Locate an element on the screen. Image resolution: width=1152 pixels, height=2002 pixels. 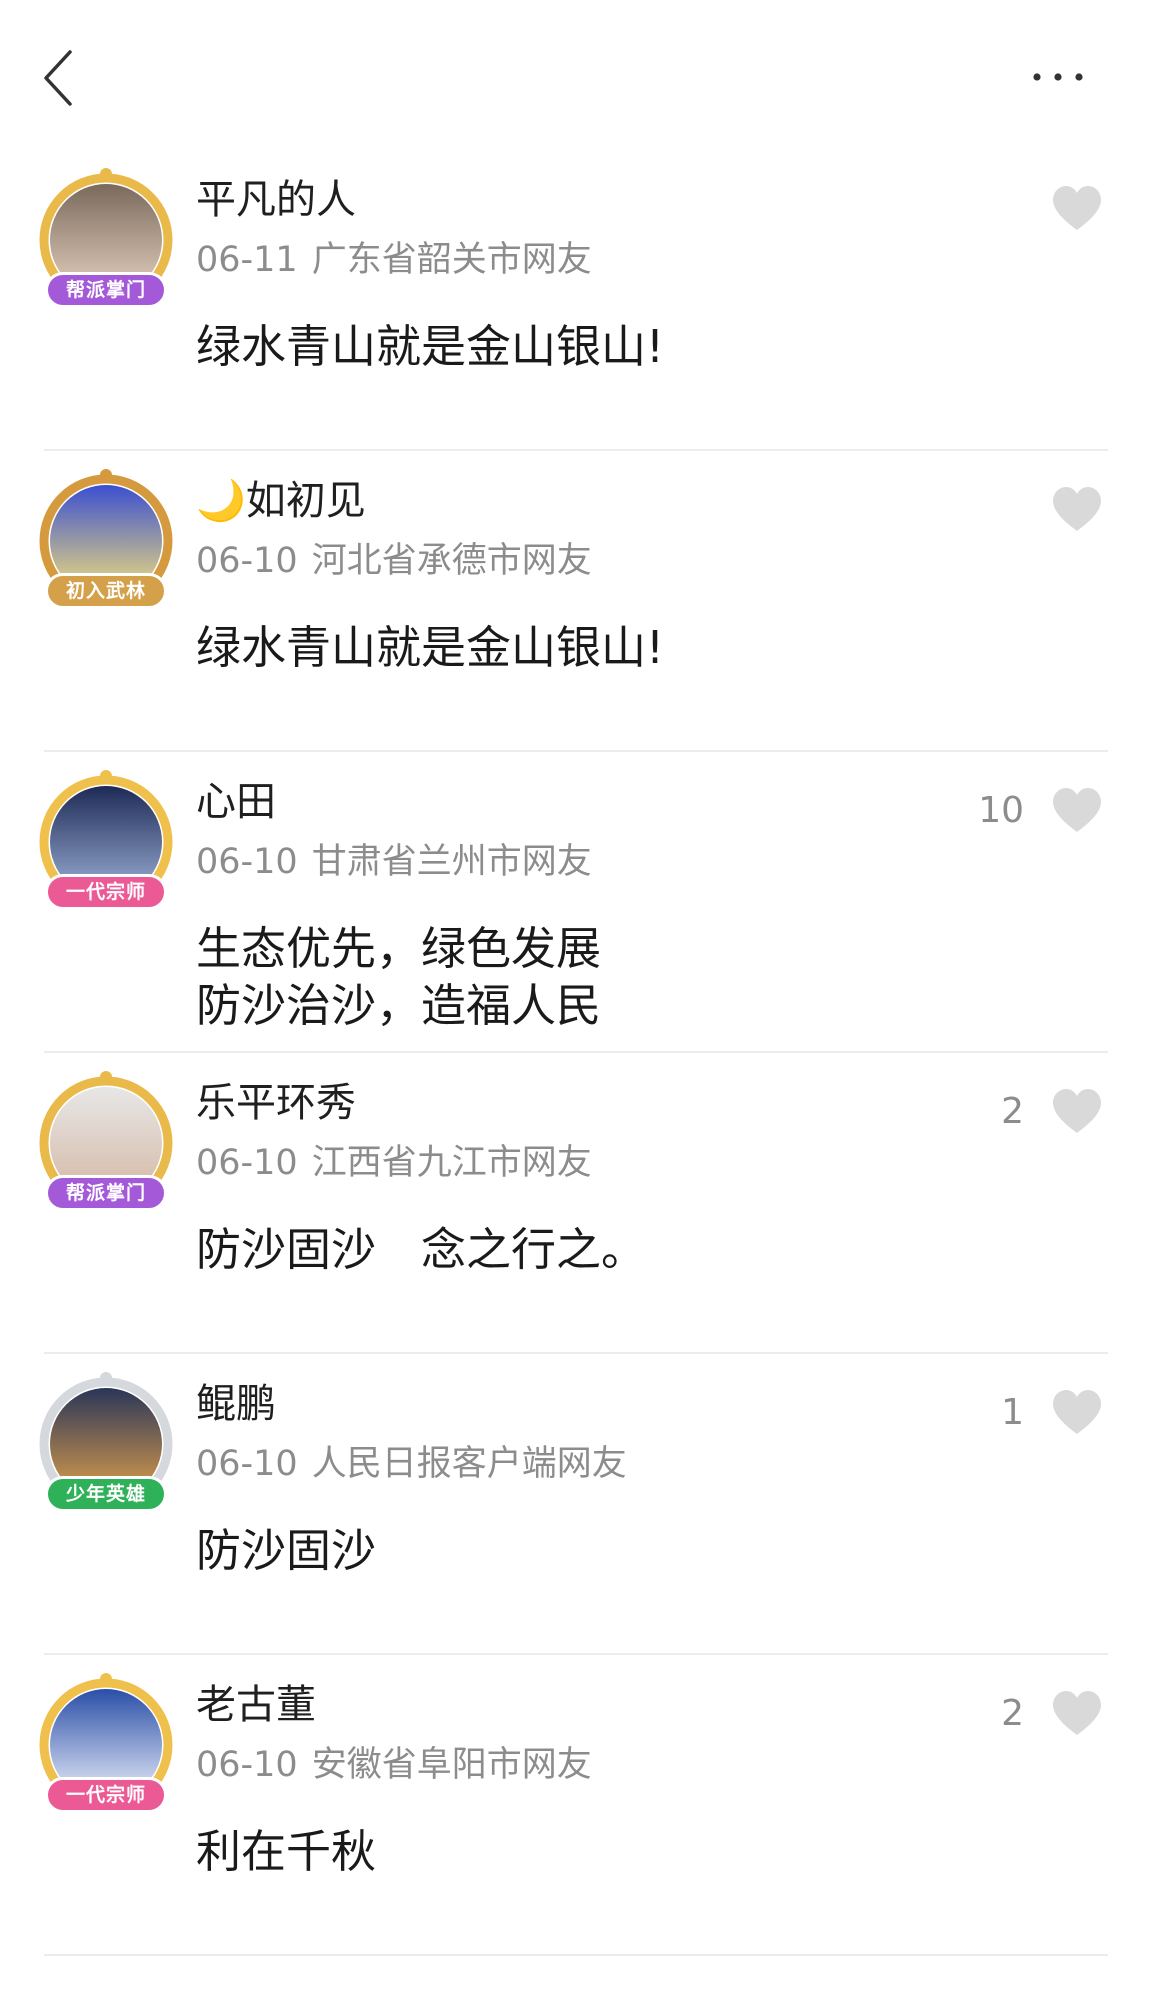
comment-meta: 06-11 广东省韶关市网友 is located at coordinates (394, 260).